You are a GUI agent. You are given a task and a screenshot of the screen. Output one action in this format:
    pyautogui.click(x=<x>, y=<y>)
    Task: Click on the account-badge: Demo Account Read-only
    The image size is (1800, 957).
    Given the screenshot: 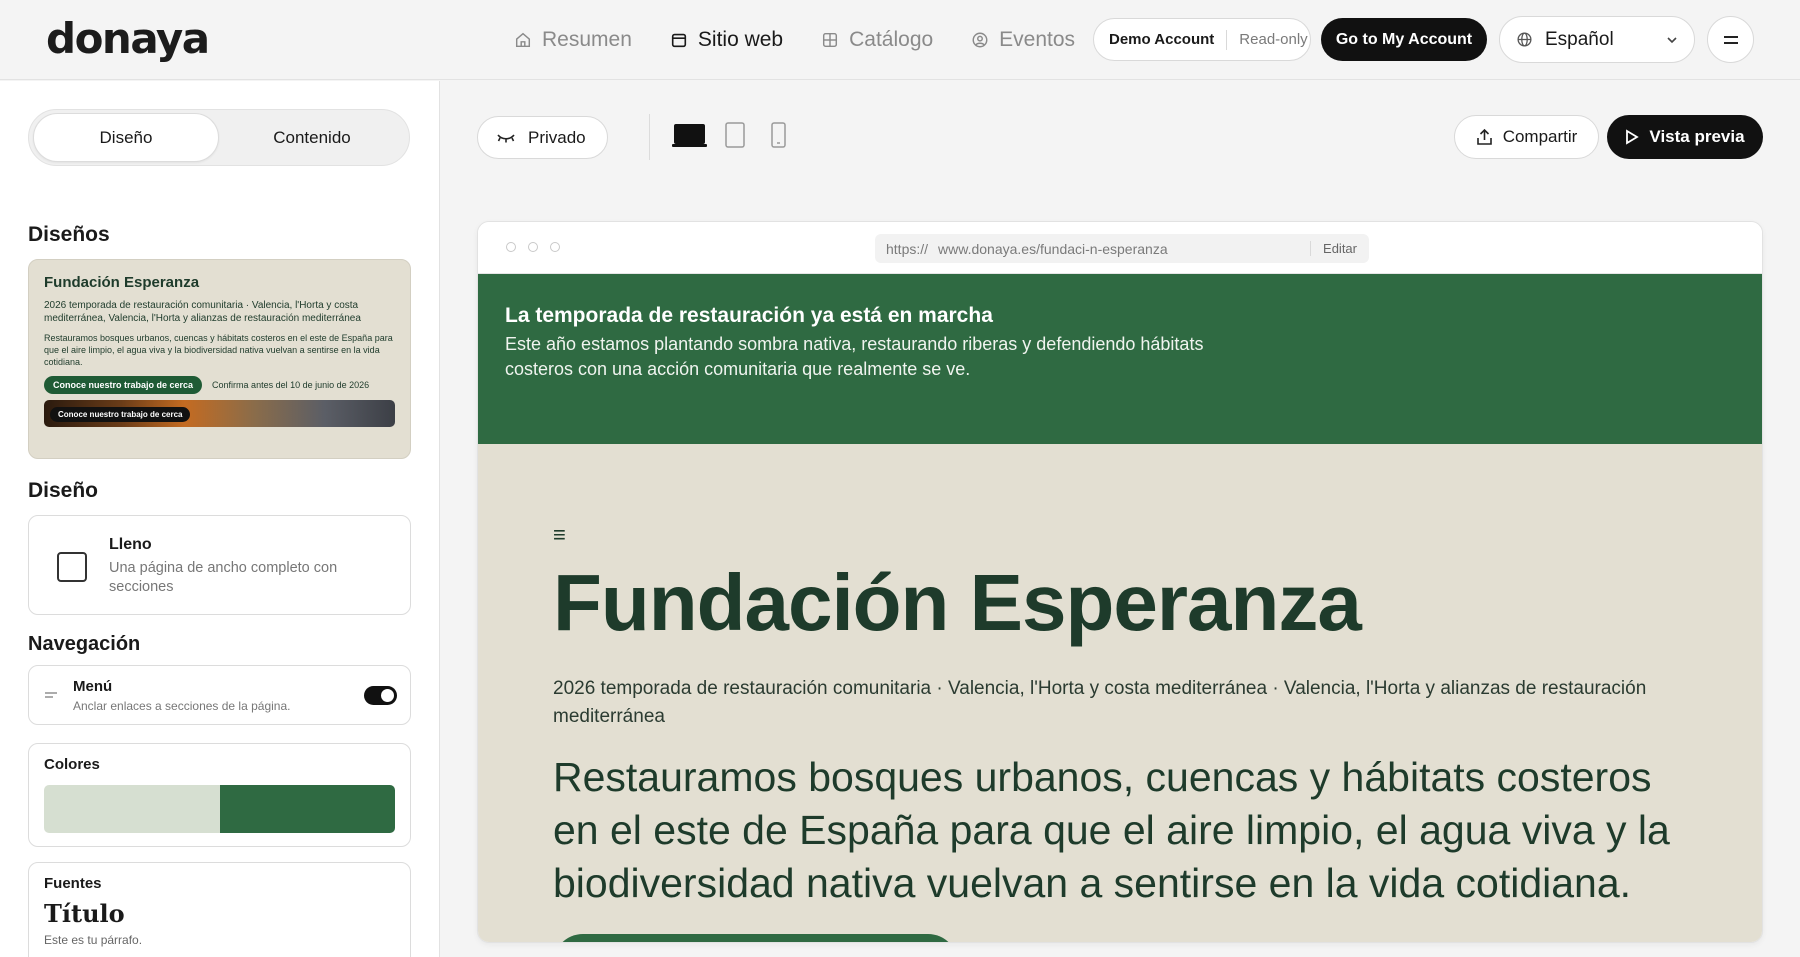 What is the action you would take?
    pyautogui.click(x=1202, y=39)
    